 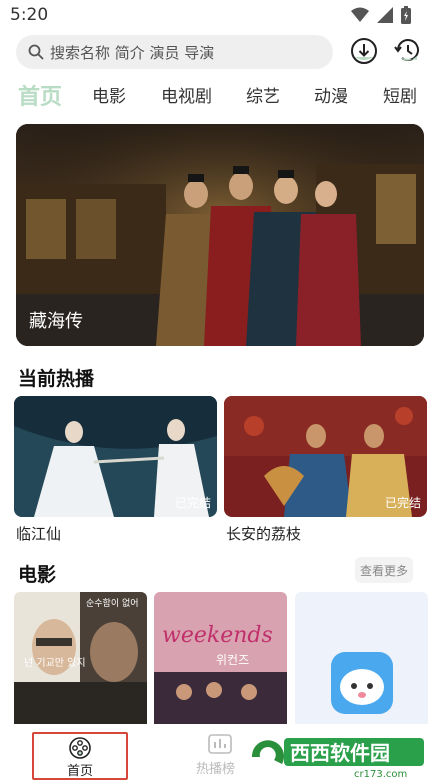 I want to click on show-title: 临江仙, so click(x=38, y=533).